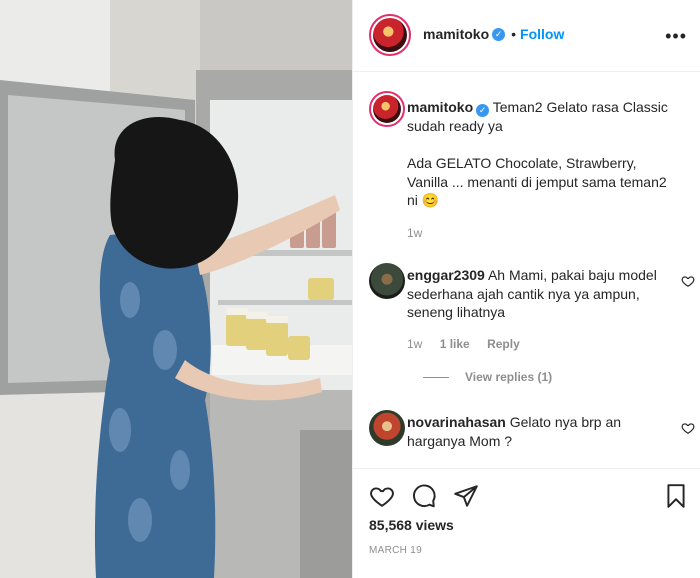 Image resolution: width=700 pixels, height=578 pixels. Describe the element at coordinates (436, 377) in the screenshot. I see `replies-divider` at that location.